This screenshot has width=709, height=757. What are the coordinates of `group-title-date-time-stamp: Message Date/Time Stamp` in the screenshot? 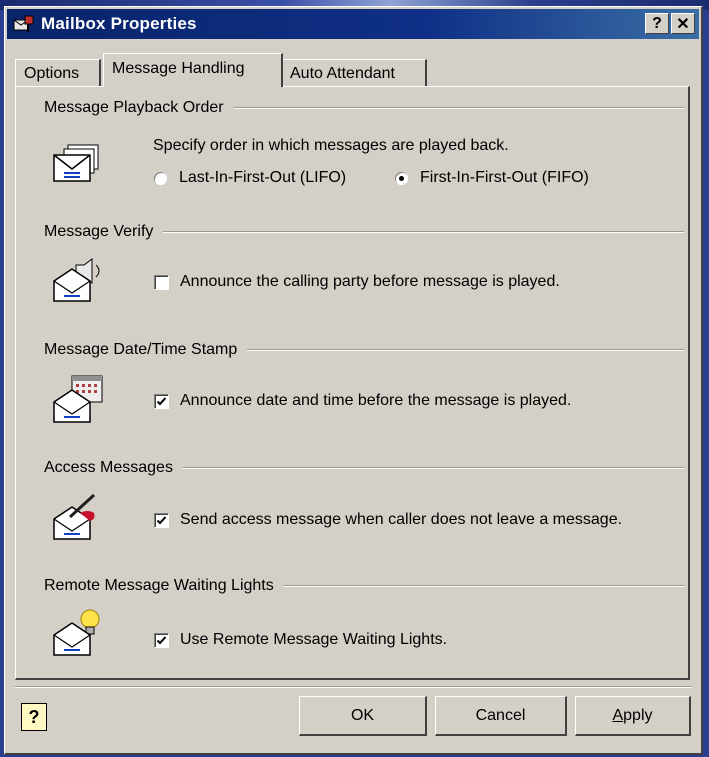 It's located at (141, 349).